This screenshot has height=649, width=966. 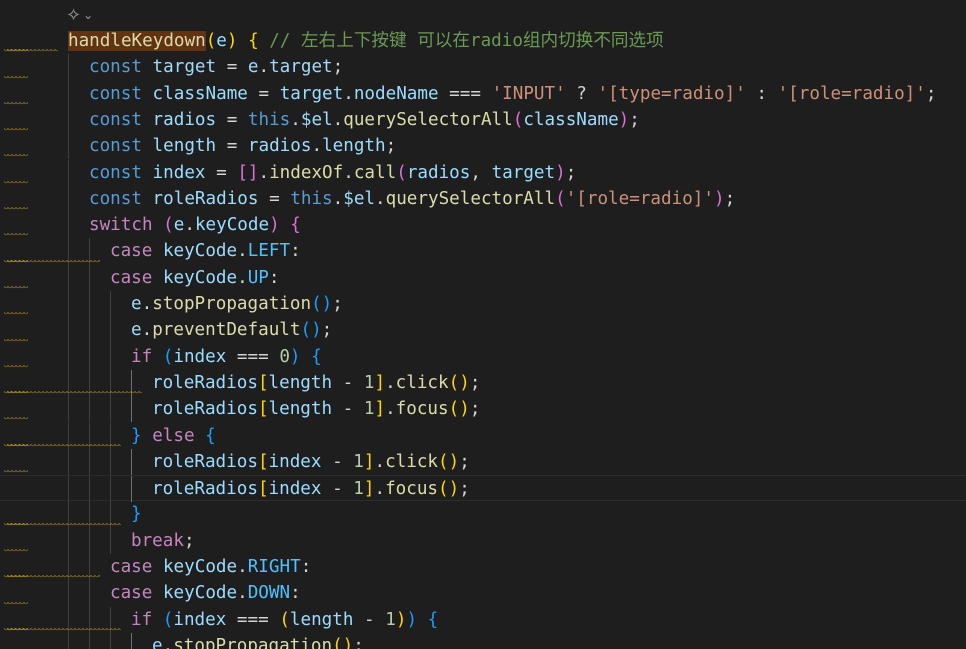 What do you see at coordinates (390, 619) in the screenshot?
I see `code-token: 1` at bounding box center [390, 619].